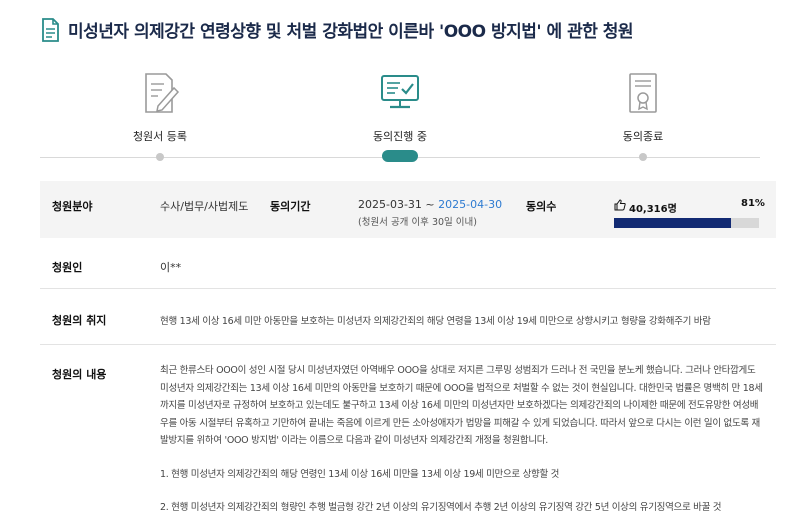  What do you see at coordinates (643, 136) in the screenshot?
I see `step-label-closed: 동의종료` at bounding box center [643, 136].